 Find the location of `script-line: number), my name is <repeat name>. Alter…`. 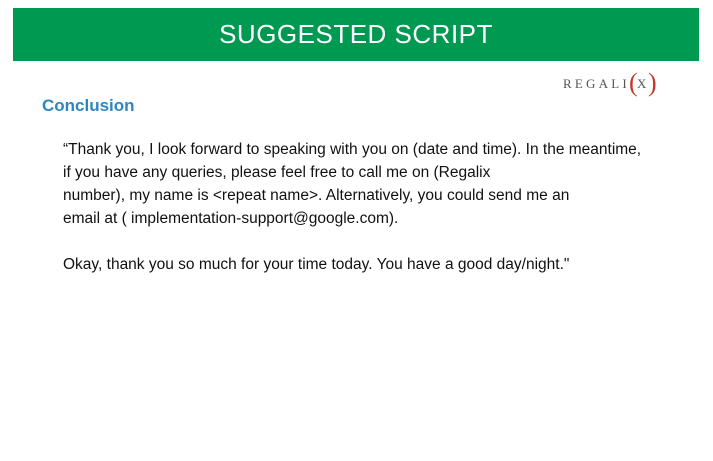

script-line: number), my name is <repeat name>. Alter… is located at coordinates (316, 195).